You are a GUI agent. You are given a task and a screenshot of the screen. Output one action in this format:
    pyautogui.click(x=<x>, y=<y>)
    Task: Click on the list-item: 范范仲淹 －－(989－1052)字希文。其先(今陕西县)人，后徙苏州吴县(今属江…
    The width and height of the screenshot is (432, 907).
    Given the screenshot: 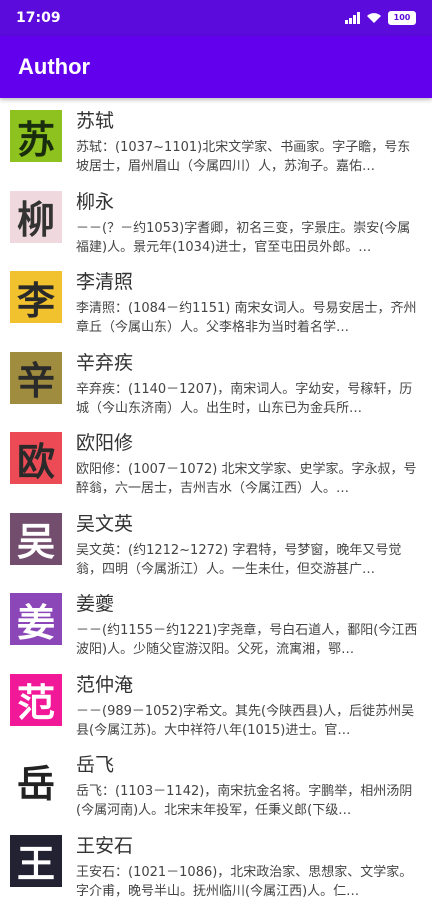 What is the action you would take?
    pyautogui.click(x=216, y=706)
    